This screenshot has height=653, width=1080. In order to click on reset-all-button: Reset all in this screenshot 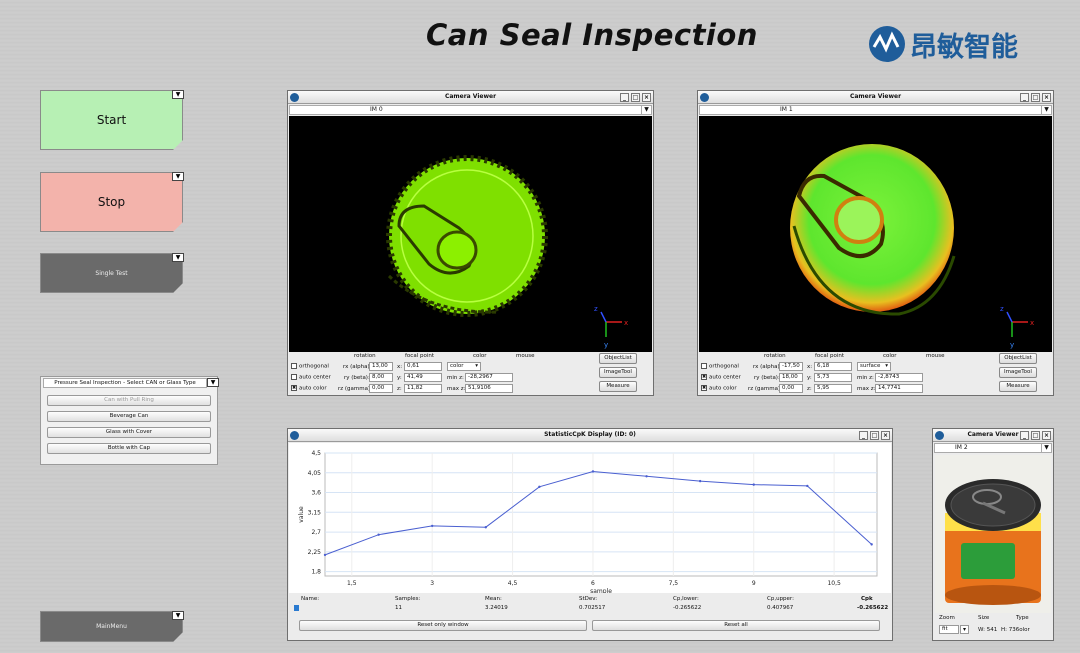, I will do `click(736, 625)`.